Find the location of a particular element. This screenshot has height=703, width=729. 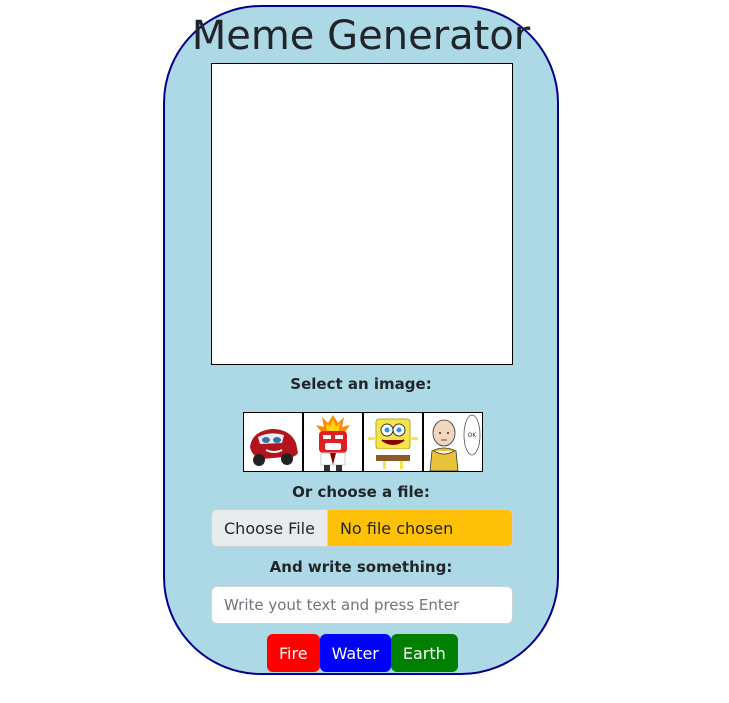

file-status-text: No file chosen is located at coordinates (396, 528).